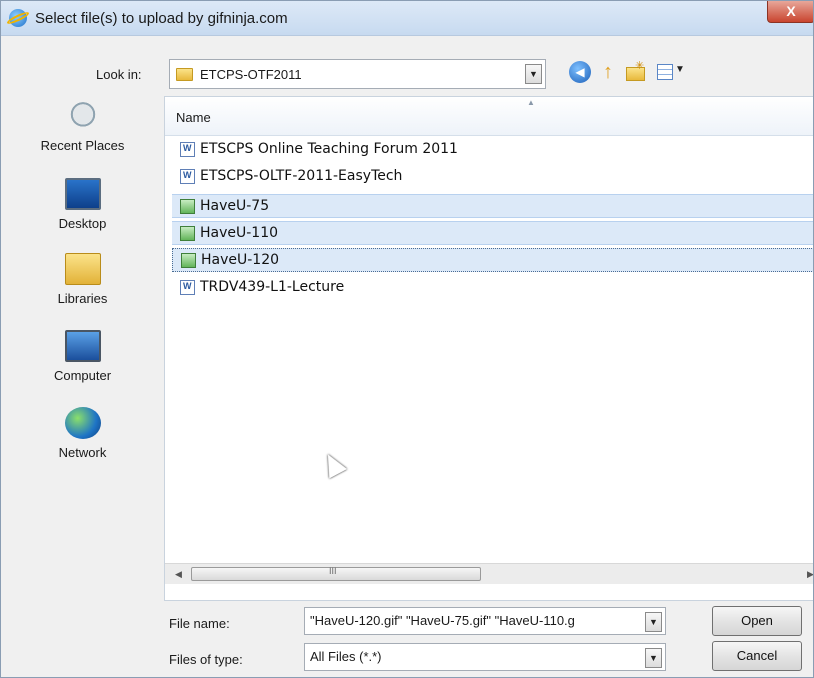 The width and height of the screenshot is (814, 678). What do you see at coordinates (199, 623) in the screenshot?
I see `file-name-label: File name:` at bounding box center [199, 623].